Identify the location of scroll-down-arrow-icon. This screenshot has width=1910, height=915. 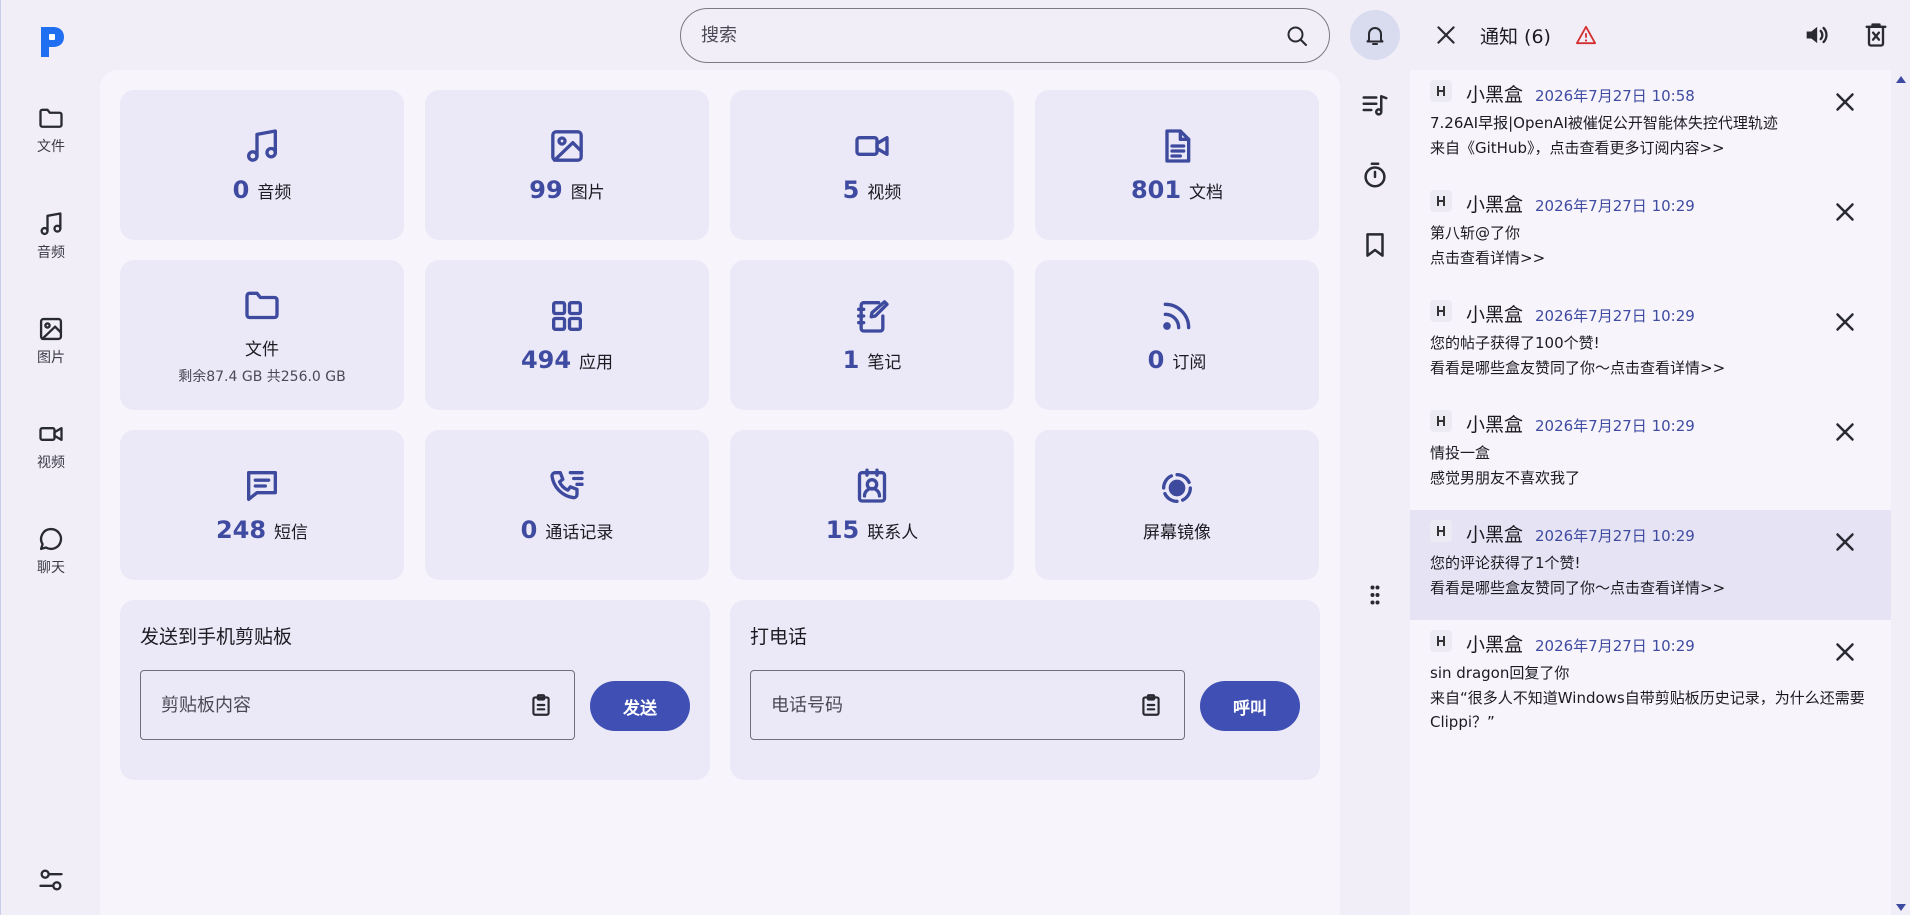
(1901, 907).